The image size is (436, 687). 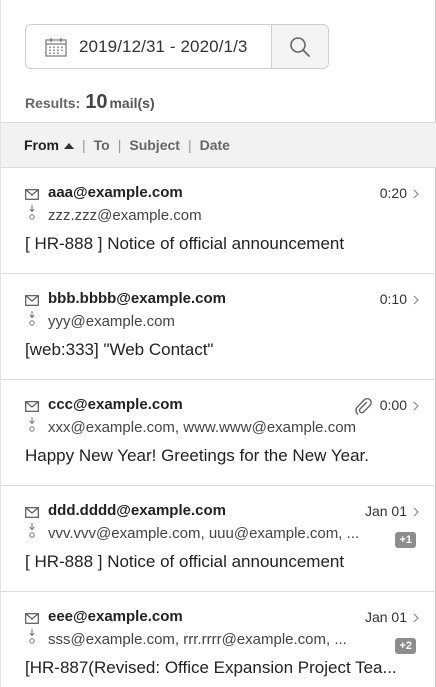 What do you see at coordinates (137, 298) in the screenshot?
I see `mail-sender: bbb.bbbb@example.com` at bounding box center [137, 298].